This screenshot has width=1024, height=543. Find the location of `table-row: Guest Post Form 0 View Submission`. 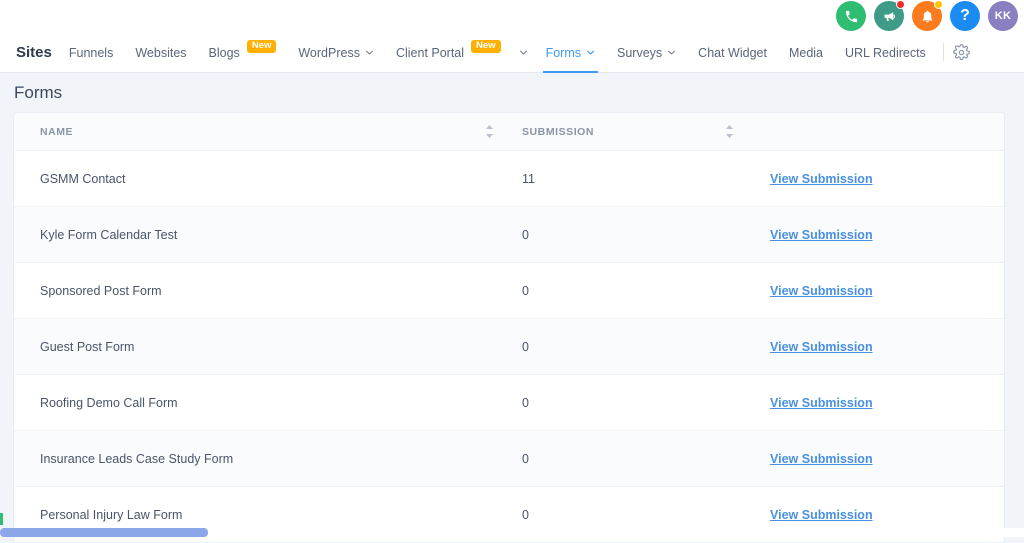

table-row: Guest Post Form 0 View Submission is located at coordinates (509, 347).